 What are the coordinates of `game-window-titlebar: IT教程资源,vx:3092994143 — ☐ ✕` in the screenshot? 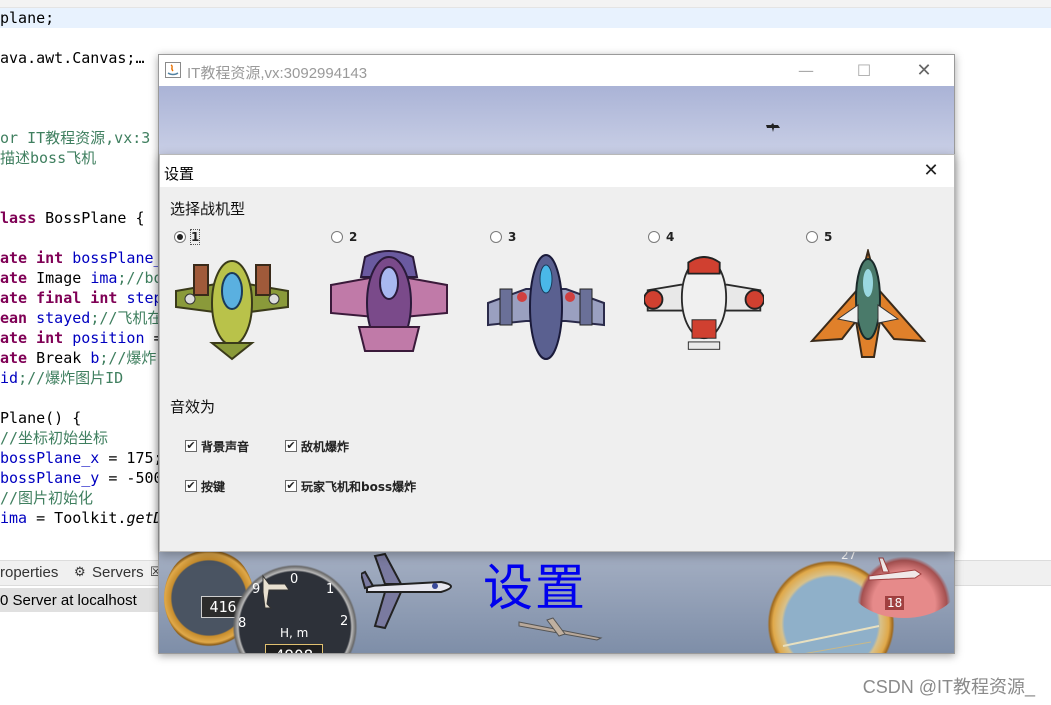 It's located at (556, 70).